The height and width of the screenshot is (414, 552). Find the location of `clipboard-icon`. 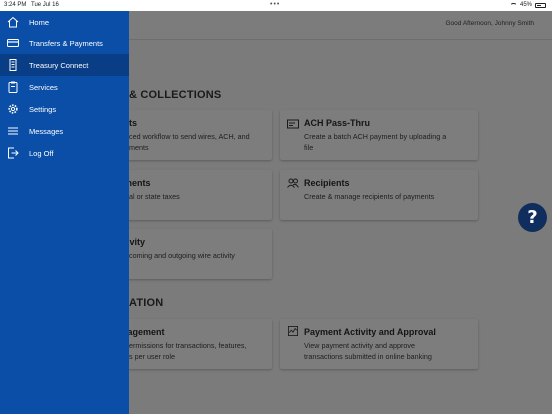

clipboard-icon is located at coordinates (13, 87).